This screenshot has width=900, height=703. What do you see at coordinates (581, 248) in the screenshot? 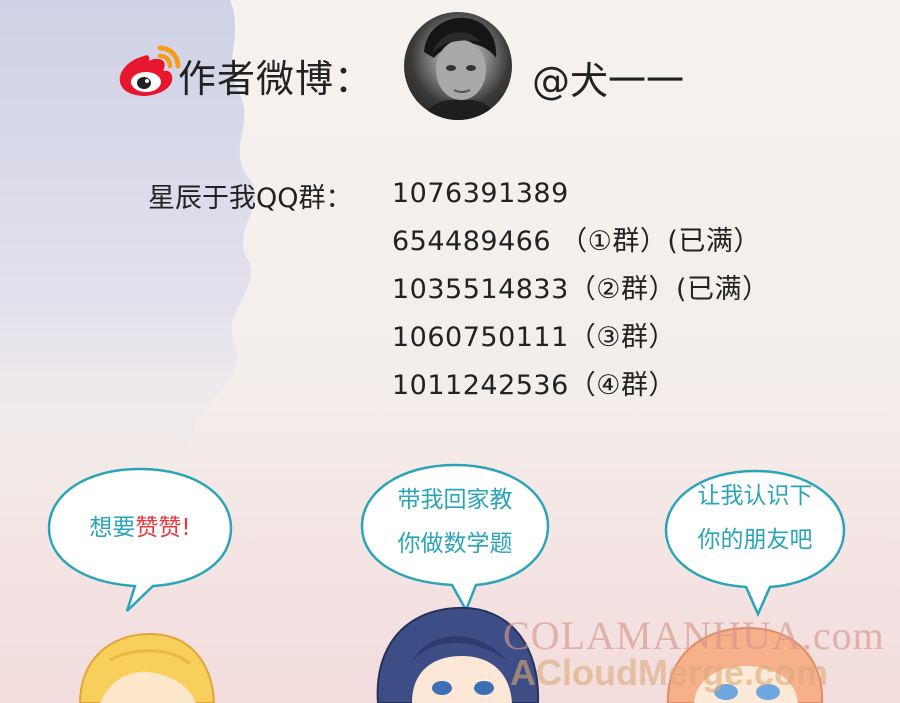
I see `qq-group-number: 654489466 （①群）(已满）` at bounding box center [581, 248].